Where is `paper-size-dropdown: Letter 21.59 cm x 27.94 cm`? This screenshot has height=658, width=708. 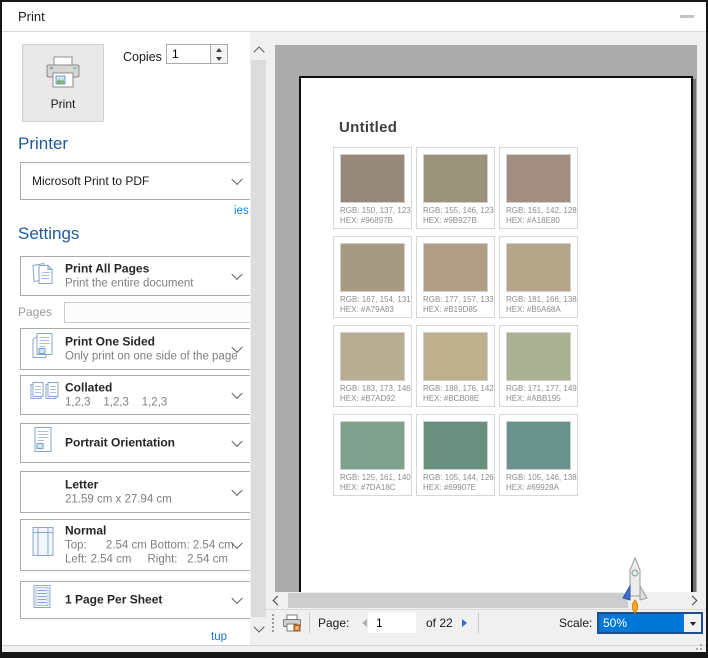
paper-size-dropdown: Letter 21.59 cm x 27.94 cm is located at coordinates (135, 492).